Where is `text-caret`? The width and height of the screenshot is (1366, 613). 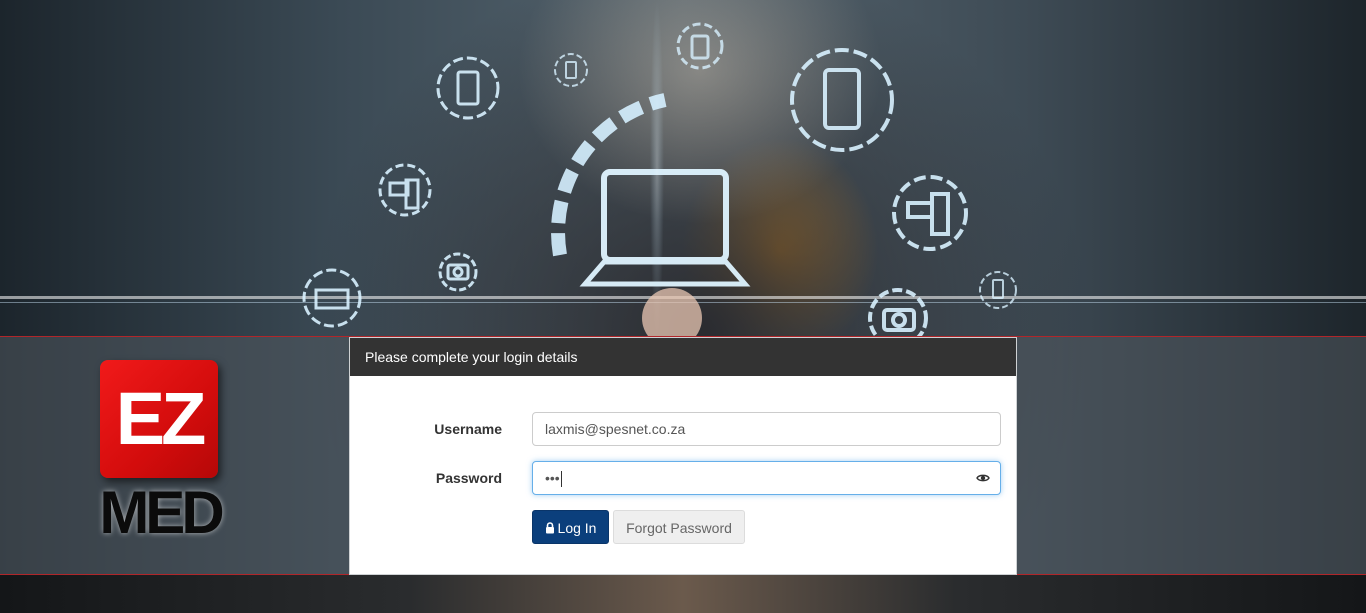
text-caret is located at coordinates (561, 479).